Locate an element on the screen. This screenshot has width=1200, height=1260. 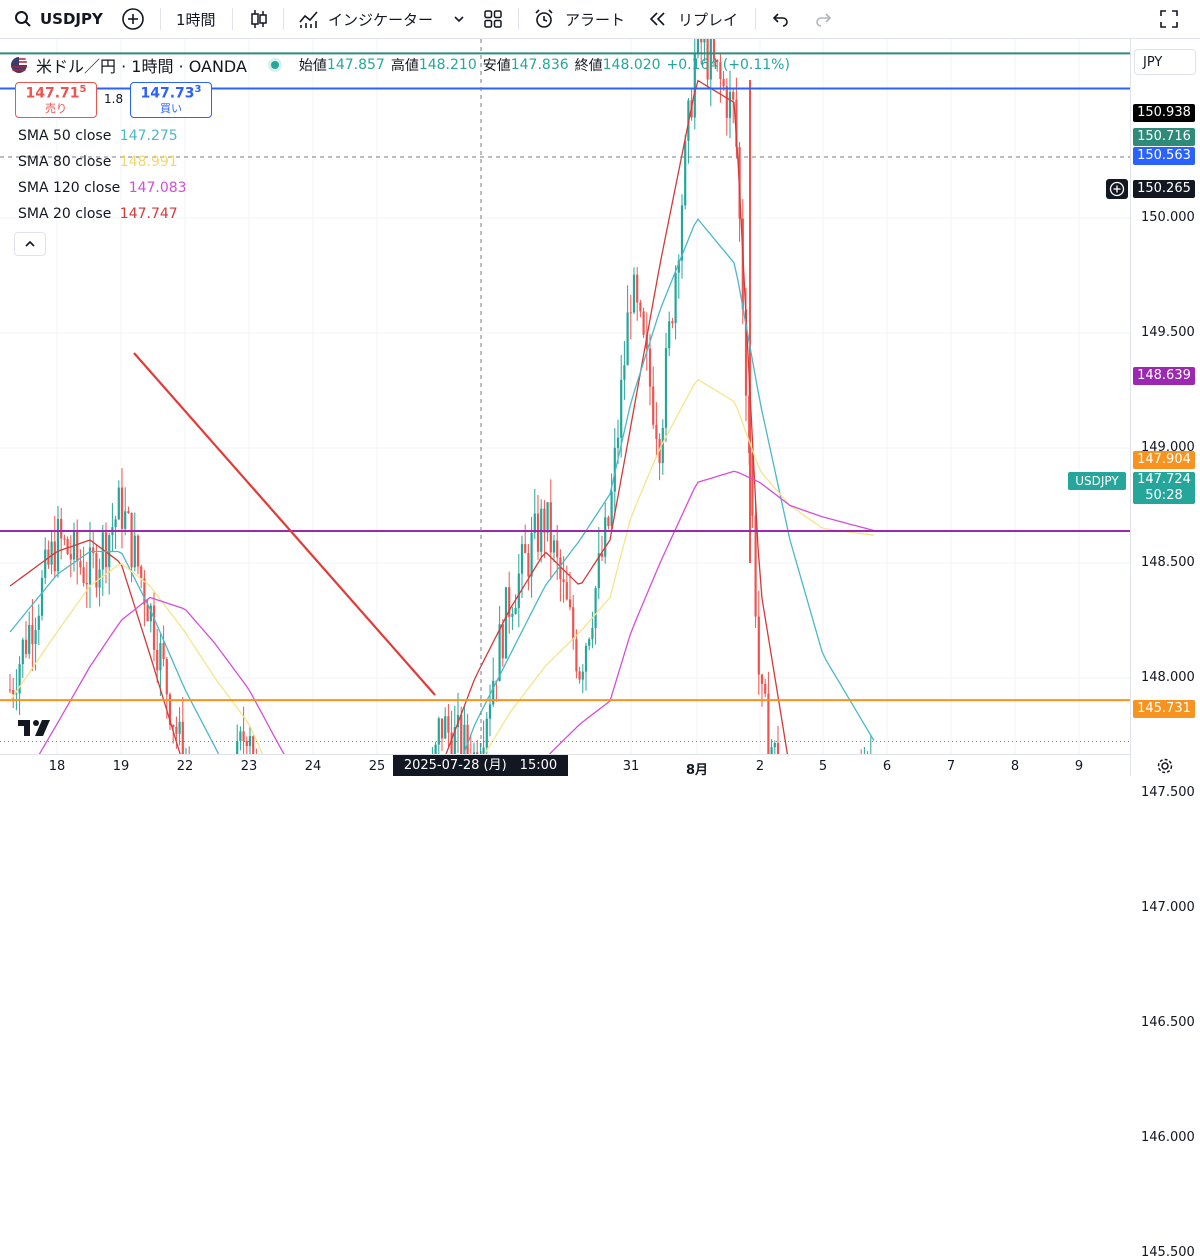
chevron-up-icon is located at coordinates (30, 243).